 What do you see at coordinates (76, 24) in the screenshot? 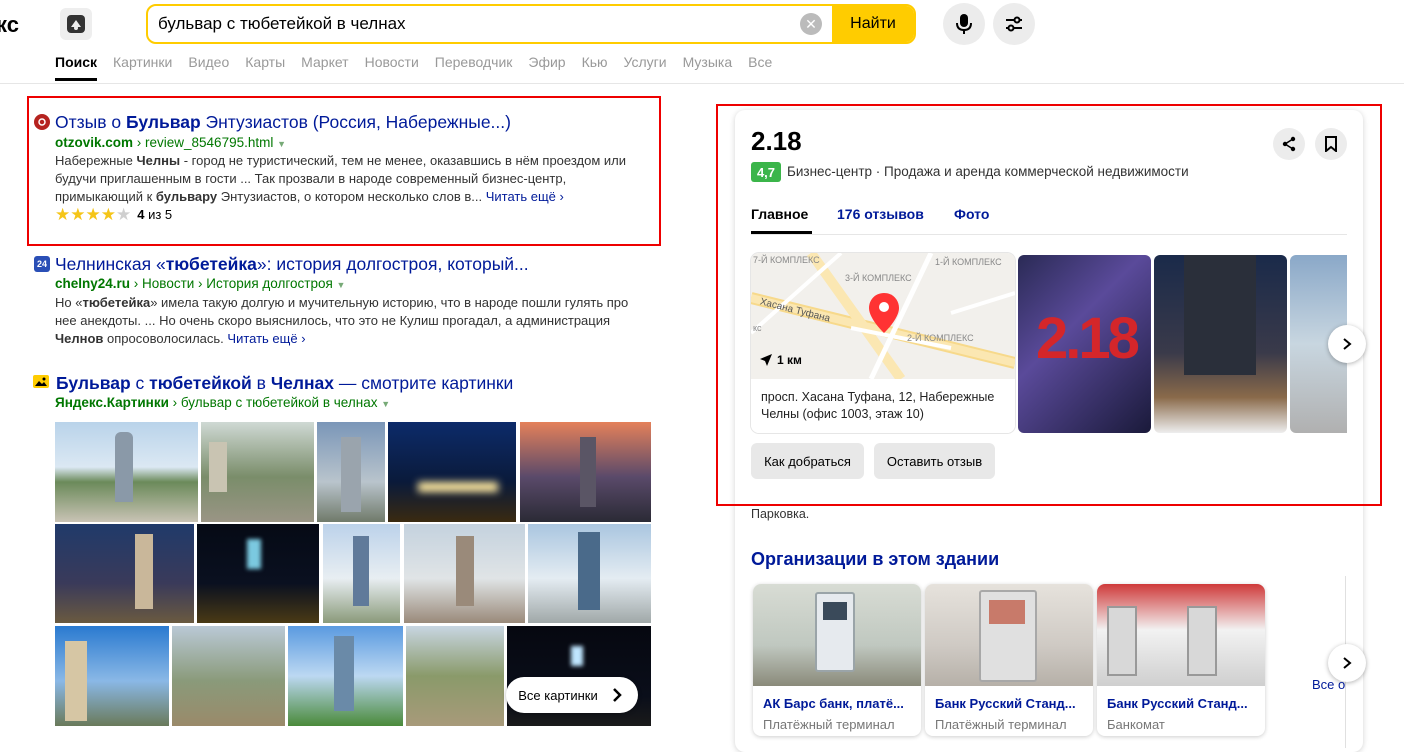
I see `user-avatar-icon` at bounding box center [76, 24].